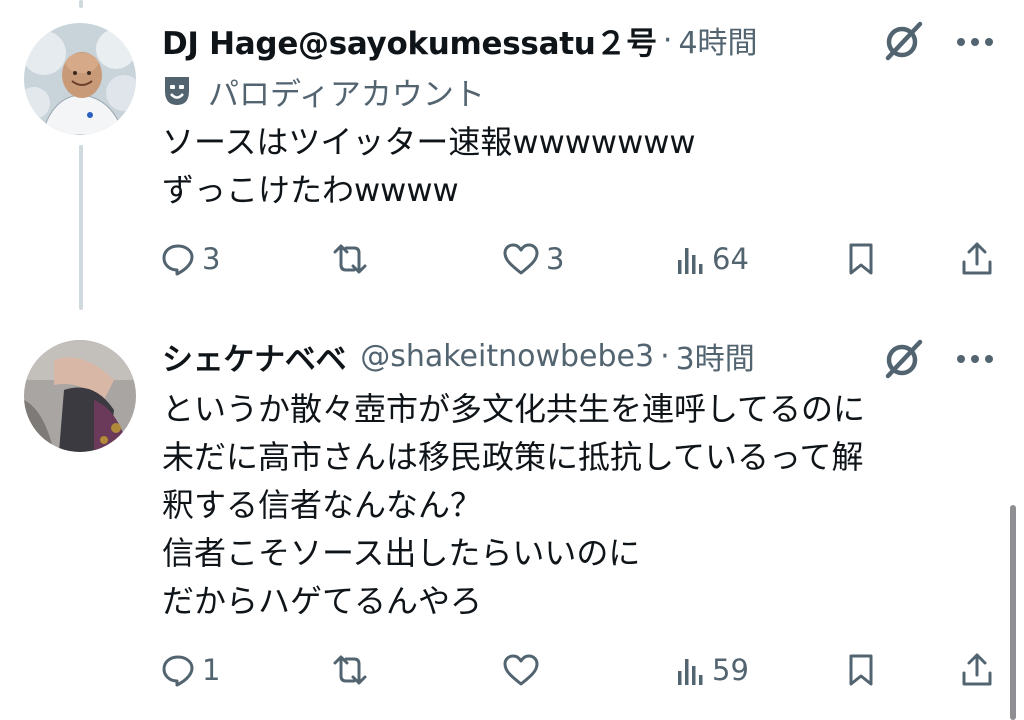 Image resolution: width=1024 pixels, height=720 pixels. I want to click on timestamp: 4時間, so click(717, 40).